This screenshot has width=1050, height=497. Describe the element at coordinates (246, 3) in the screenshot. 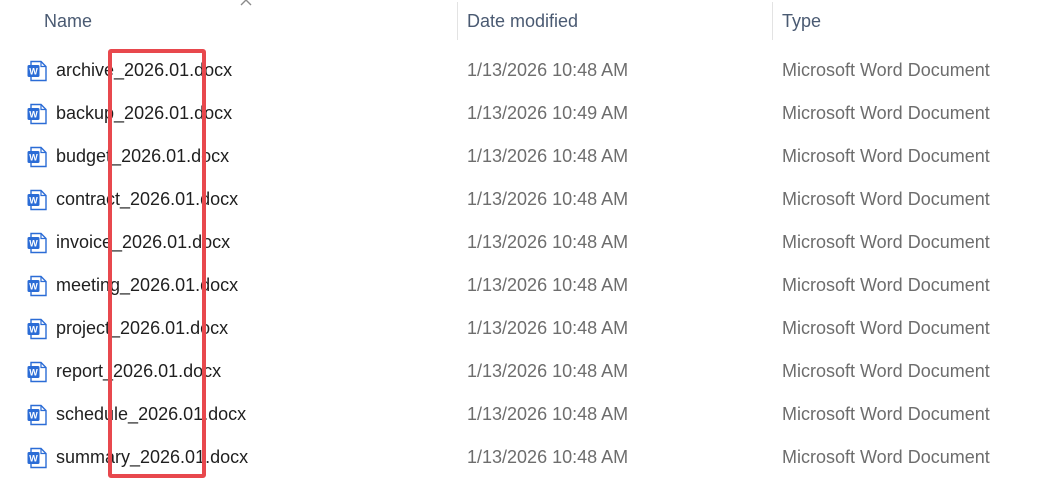

I see `chevron-up-icon` at that location.